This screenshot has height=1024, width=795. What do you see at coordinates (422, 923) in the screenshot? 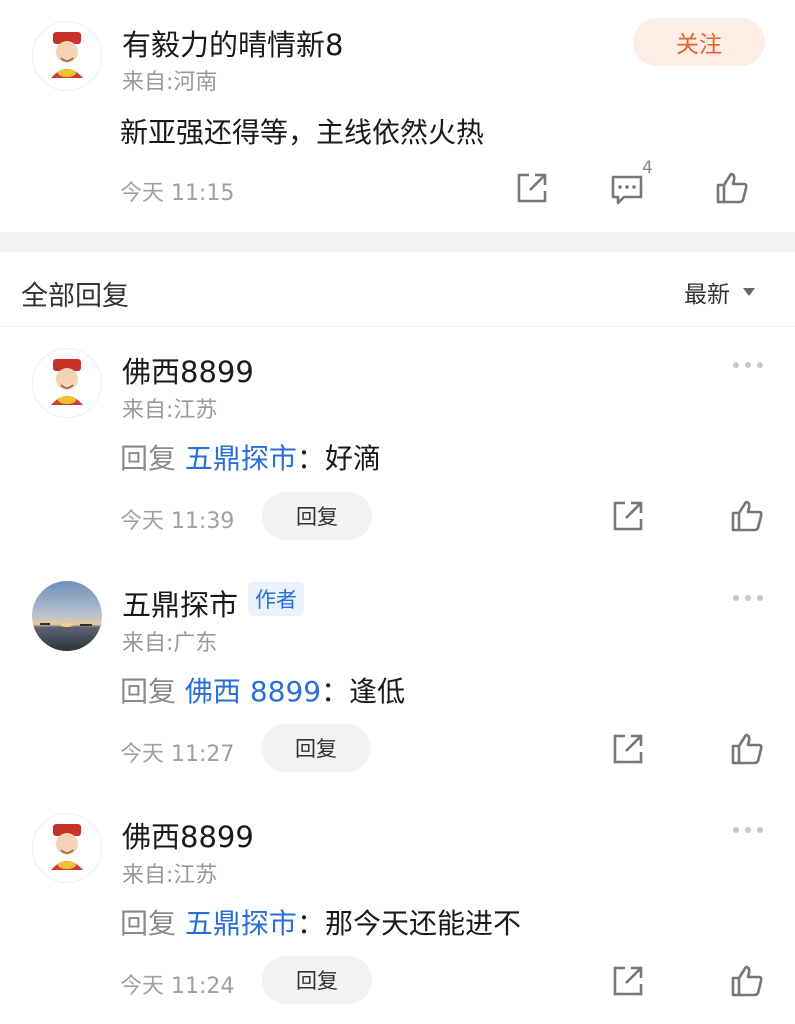
I see `reply-text: 那今天还能进不` at bounding box center [422, 923].